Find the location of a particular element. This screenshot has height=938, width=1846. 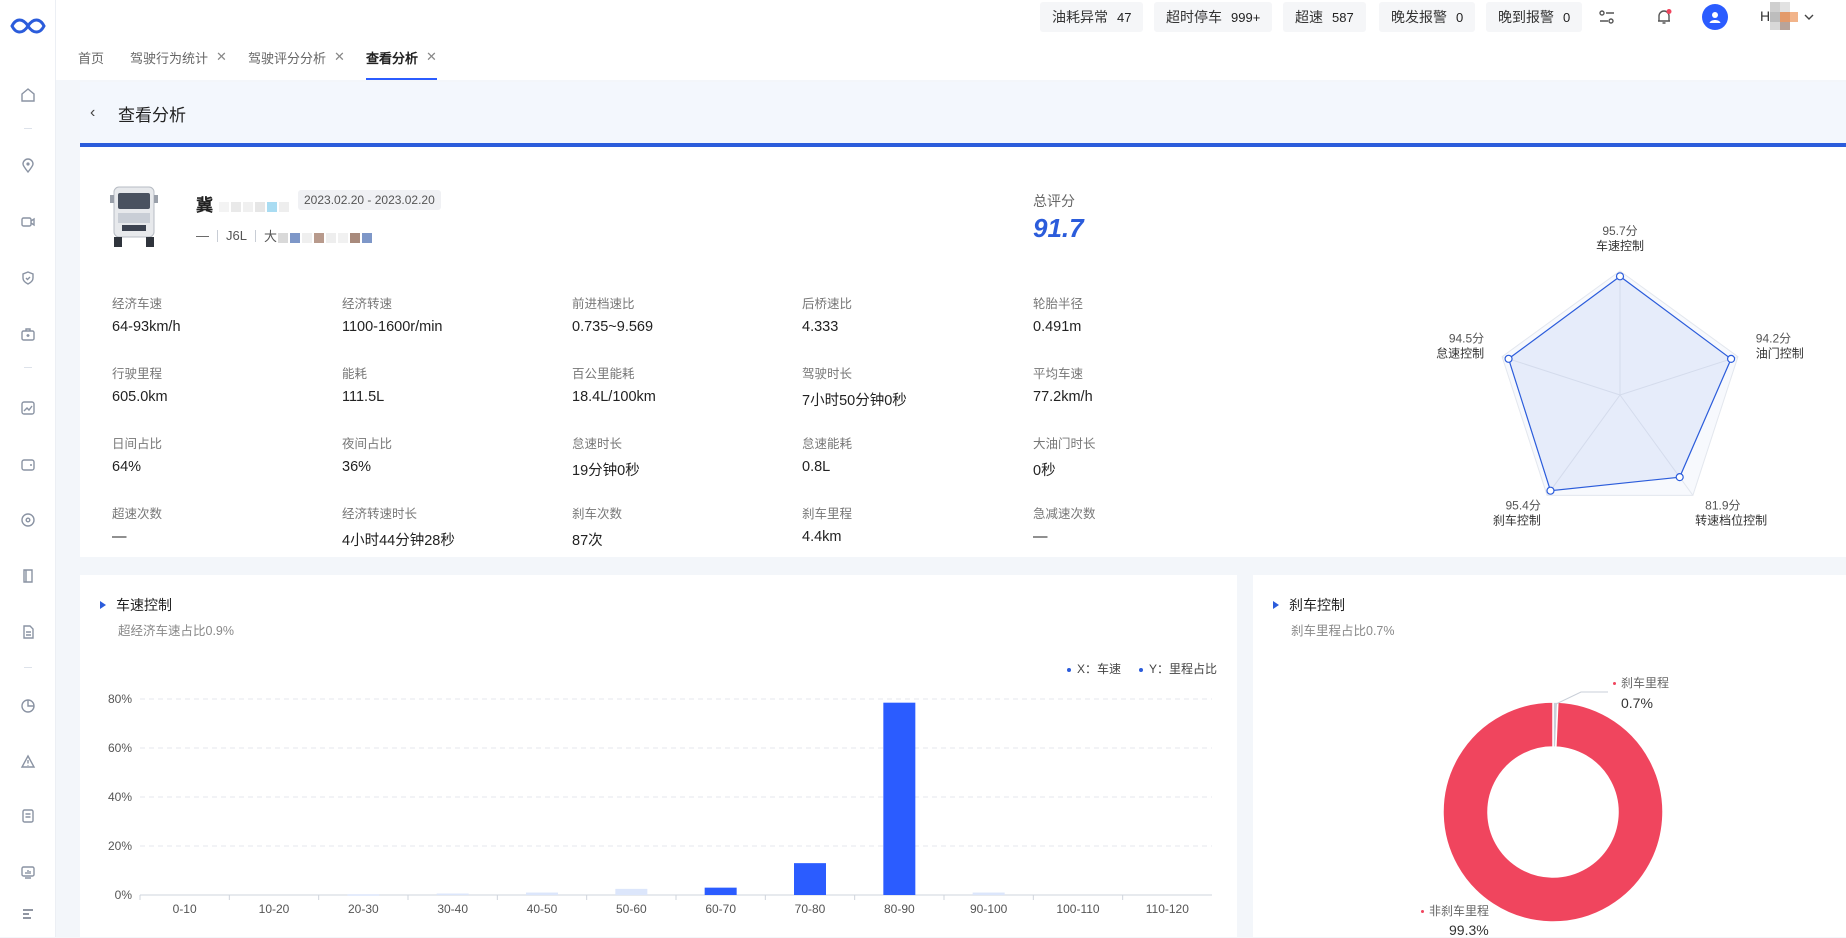

collapse-menu-icon is located at coordinates (28, 914).